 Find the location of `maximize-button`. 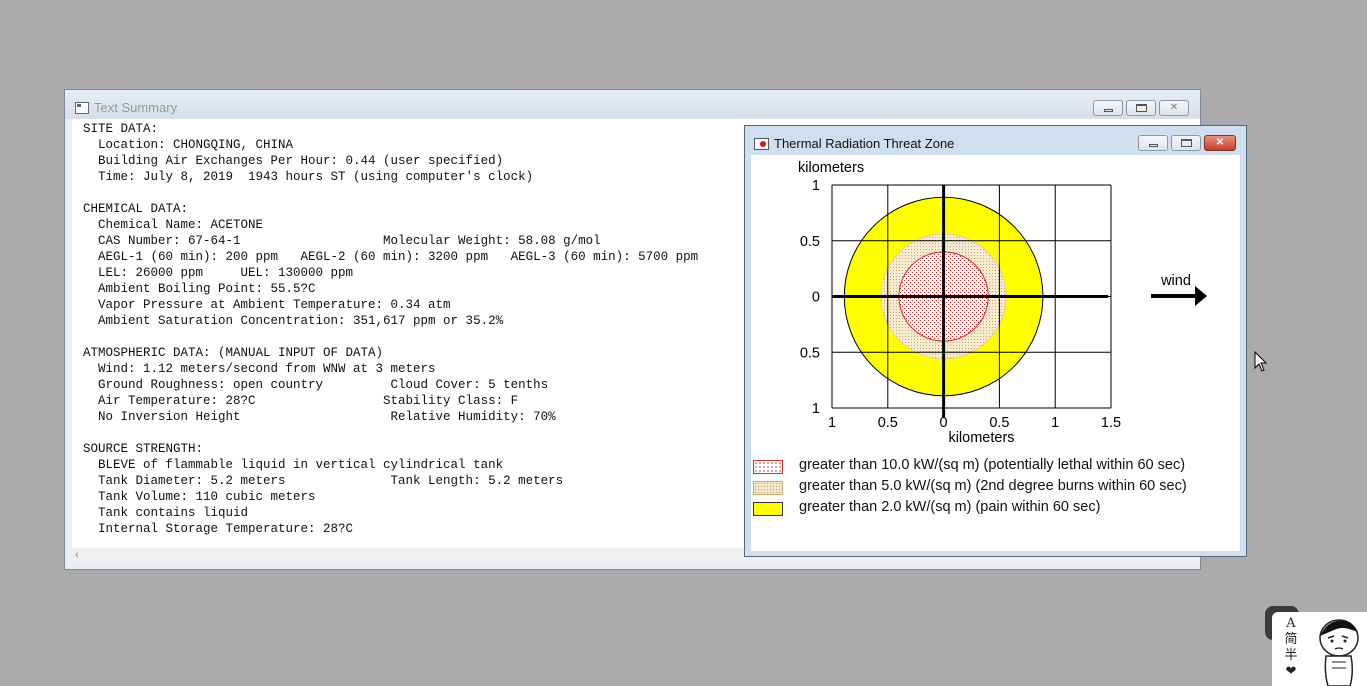

maximize-button is located at coordinates (1141, 108).